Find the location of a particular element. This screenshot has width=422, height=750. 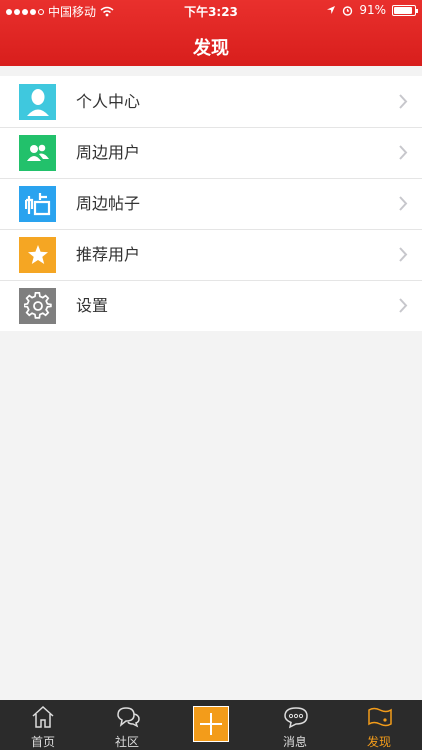

tab-message: 消息 is located at coordinates (295, 725).